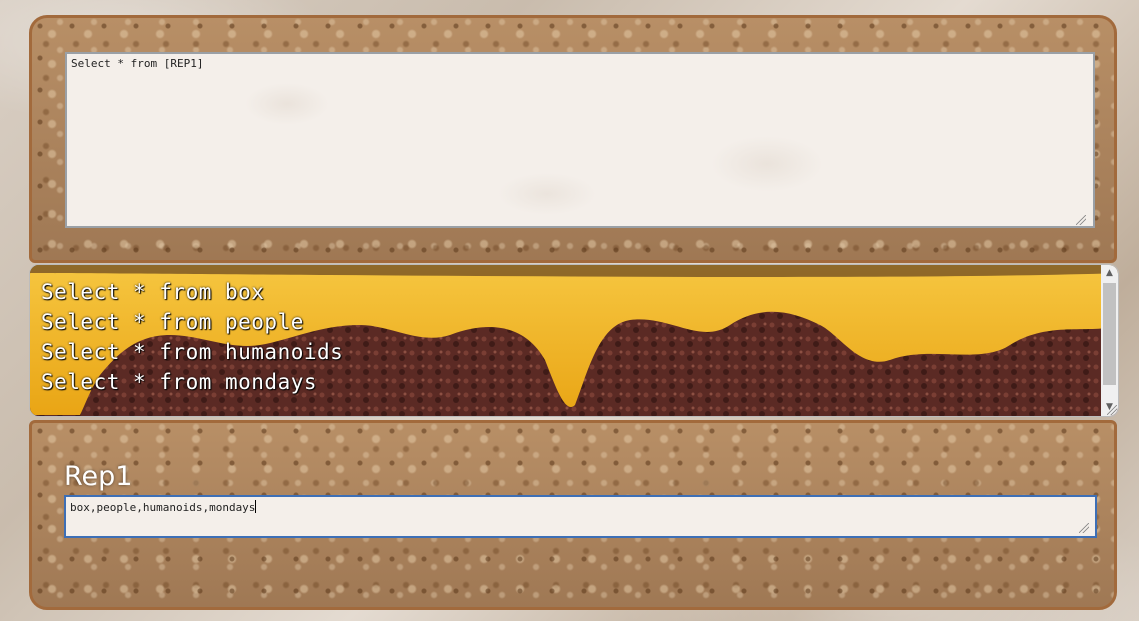 Image resolution: width=1139 pixels, height=621 pixels. I want to click on result-line: Select * from box, so click(153, 292).